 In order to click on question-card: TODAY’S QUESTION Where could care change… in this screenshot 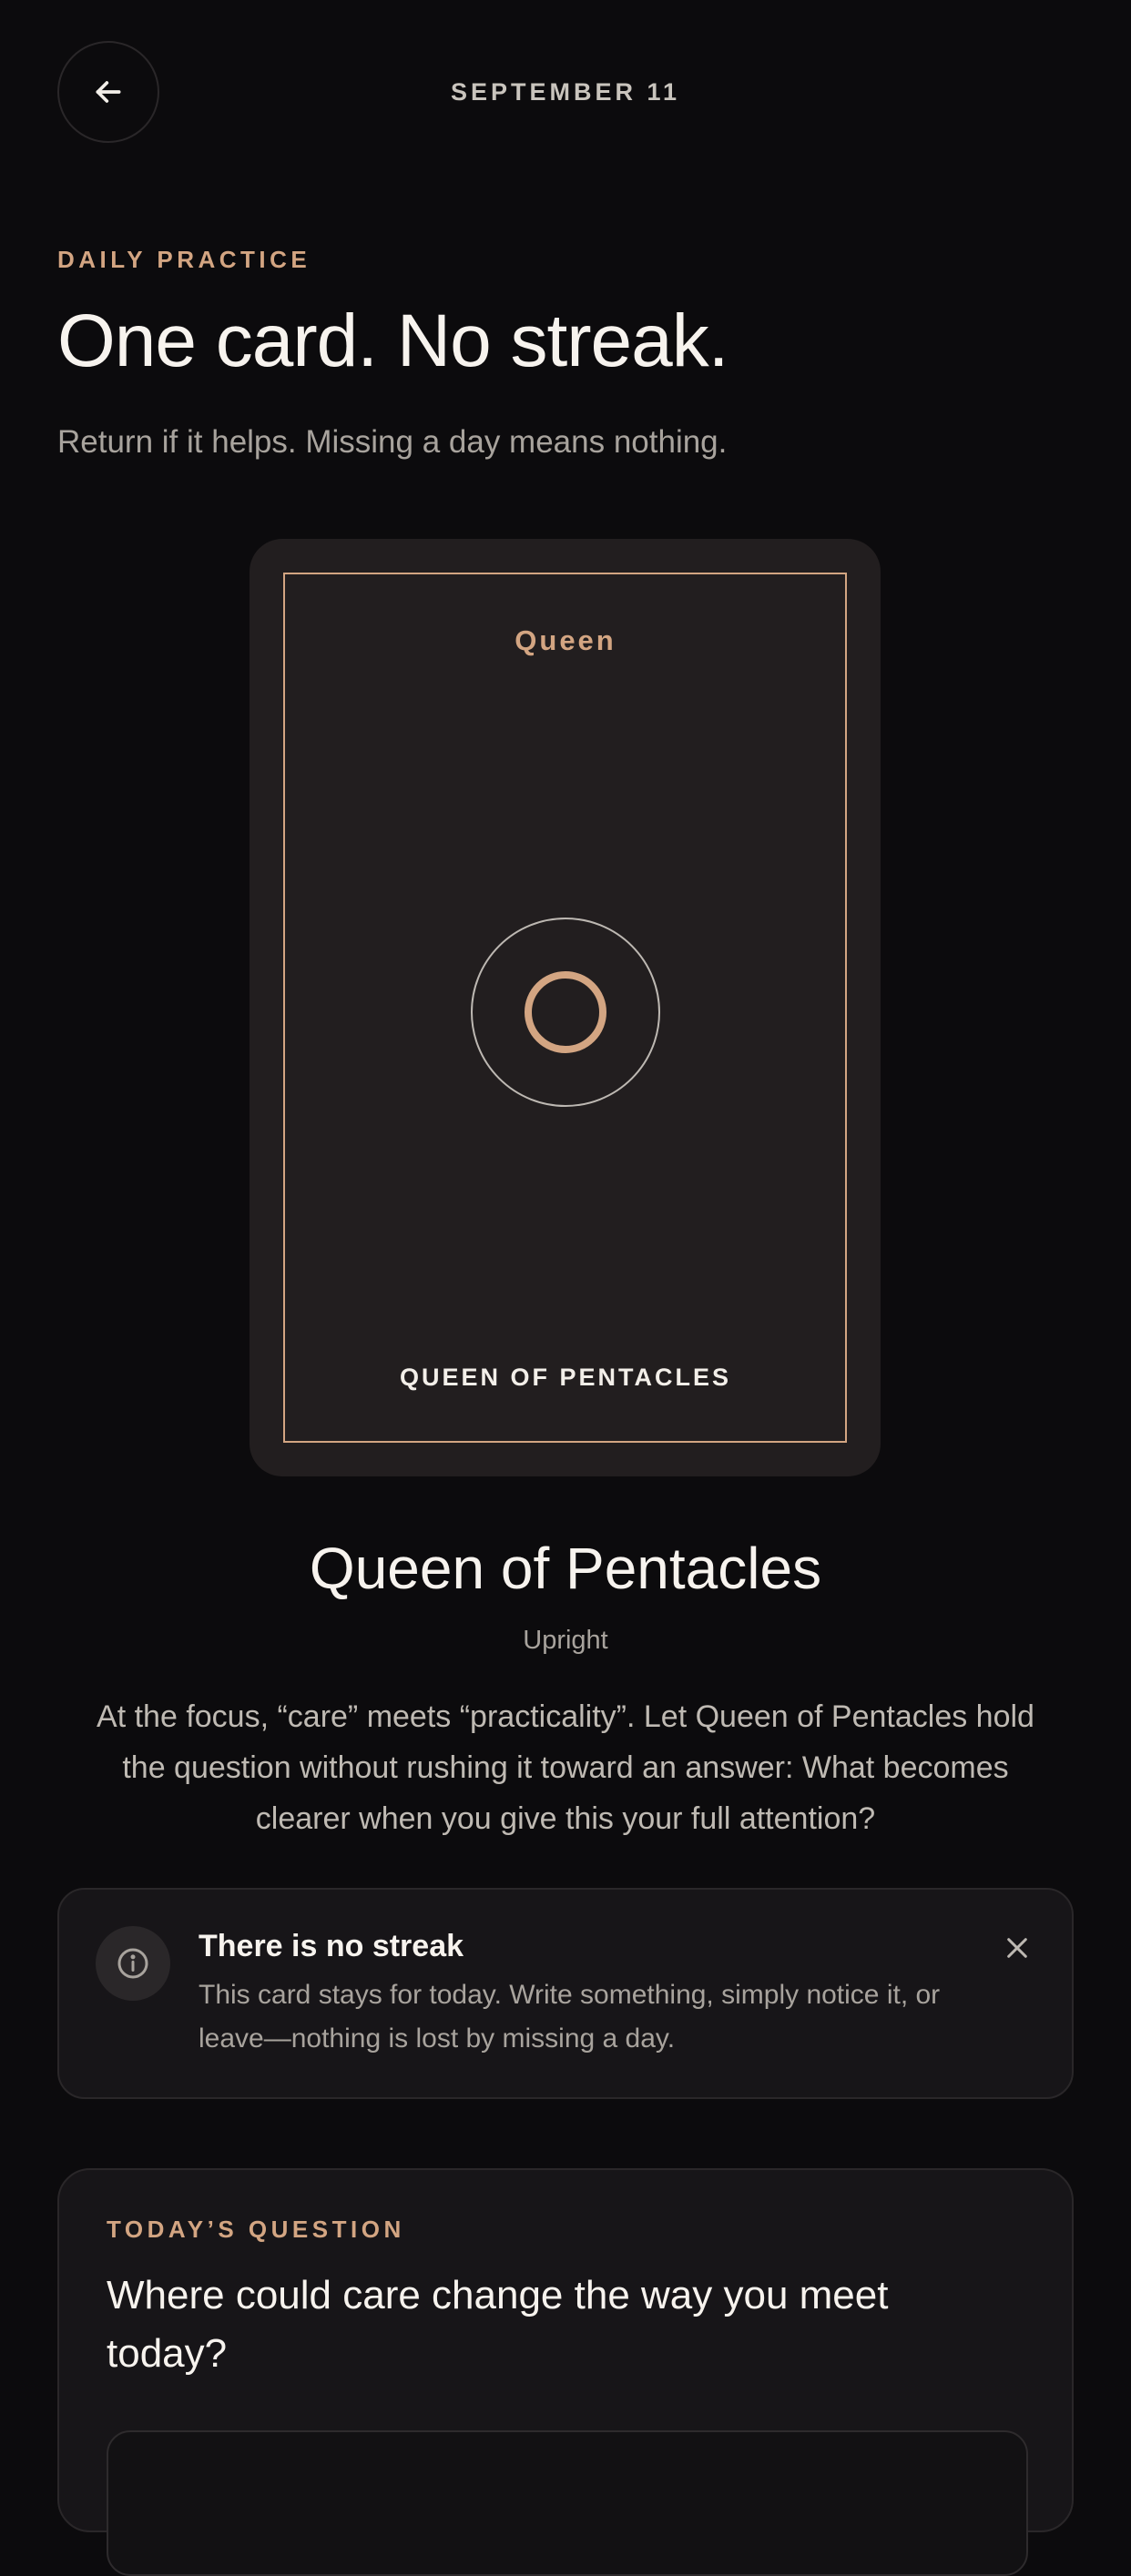, I will do `click(566, 2372)`.